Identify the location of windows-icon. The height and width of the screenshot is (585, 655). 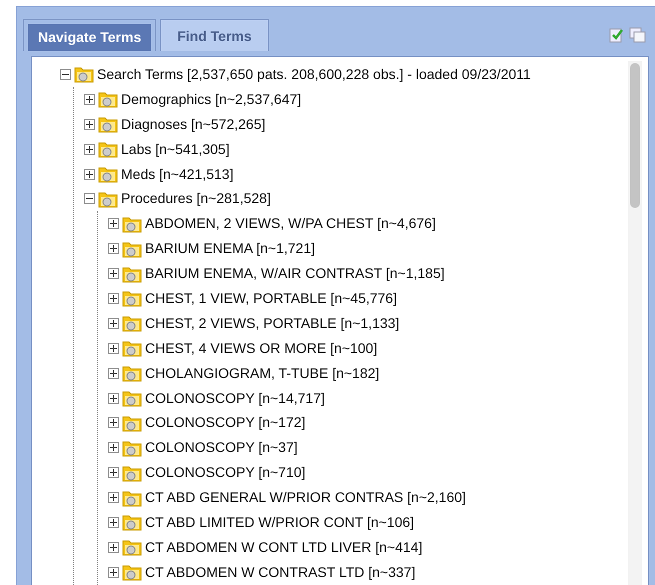
(638, 35).